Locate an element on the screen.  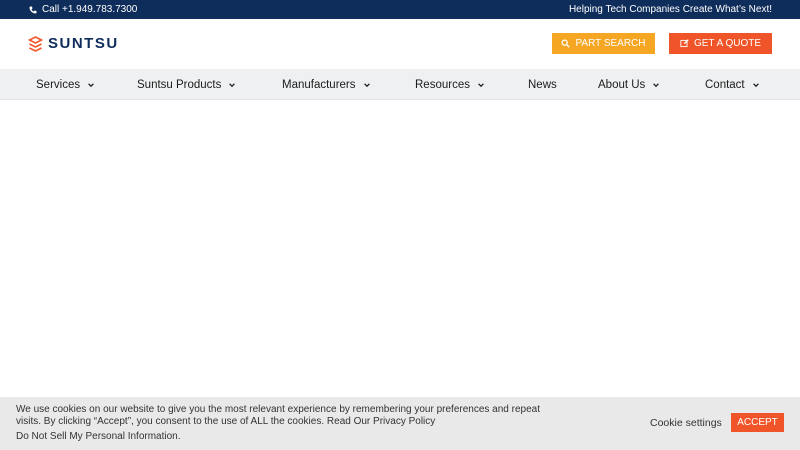
nav-item-about-us: About Us is located at coordinates (629, 84).